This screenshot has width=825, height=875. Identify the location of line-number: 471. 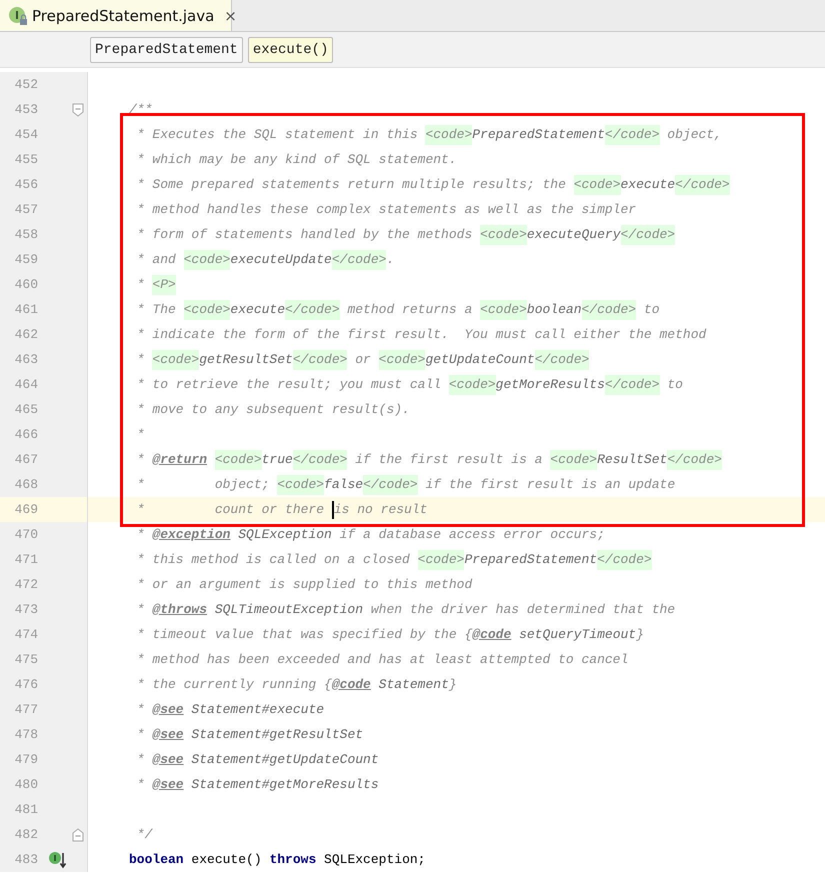
(26, 559).